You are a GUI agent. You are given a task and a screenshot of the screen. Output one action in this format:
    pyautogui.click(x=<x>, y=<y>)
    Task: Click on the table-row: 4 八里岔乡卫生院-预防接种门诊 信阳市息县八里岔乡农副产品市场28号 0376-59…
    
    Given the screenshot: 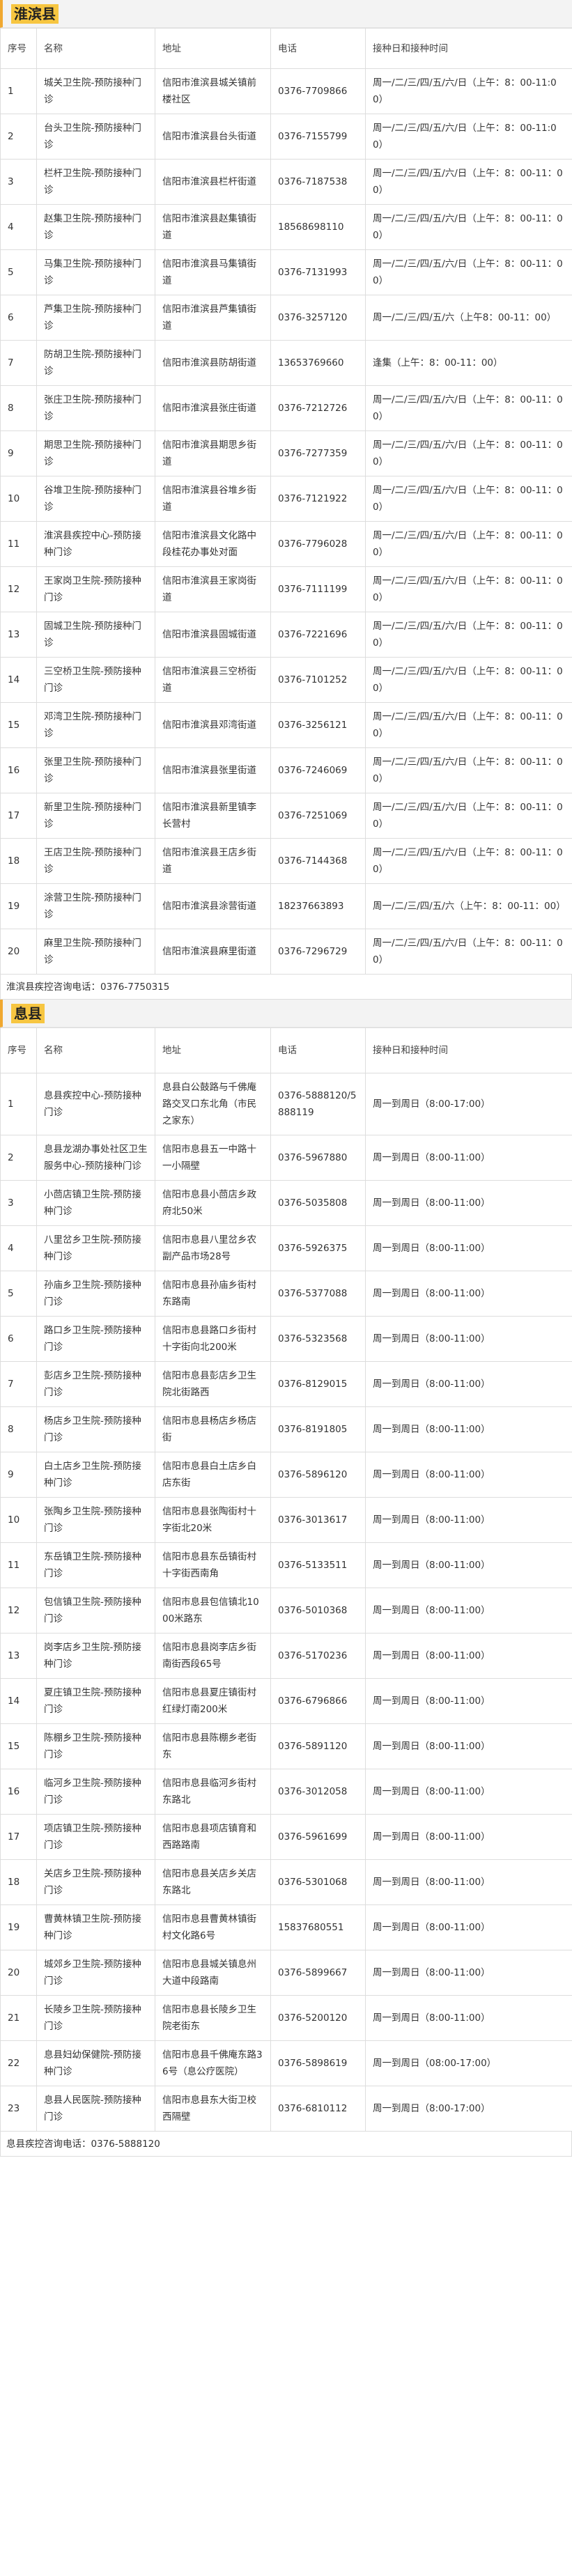 What is the action you would take?
    pyautogui.click(x=286, y=1248)
    